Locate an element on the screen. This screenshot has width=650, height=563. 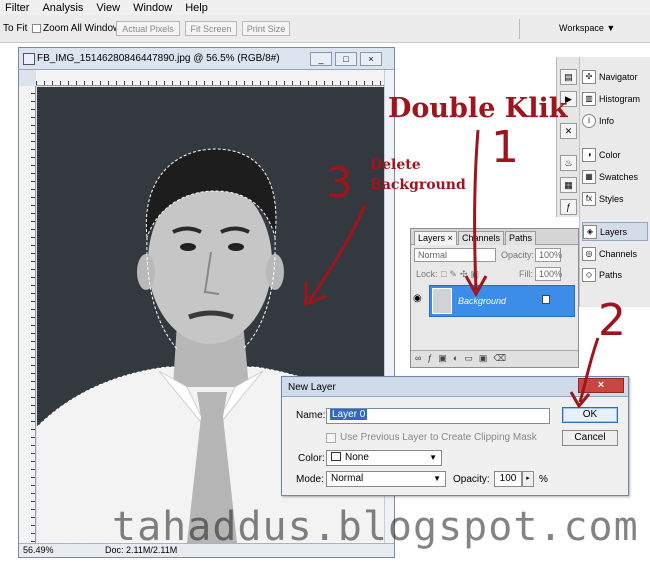
panel-channels: ◎ Channels is located at coordinates (615, 253).